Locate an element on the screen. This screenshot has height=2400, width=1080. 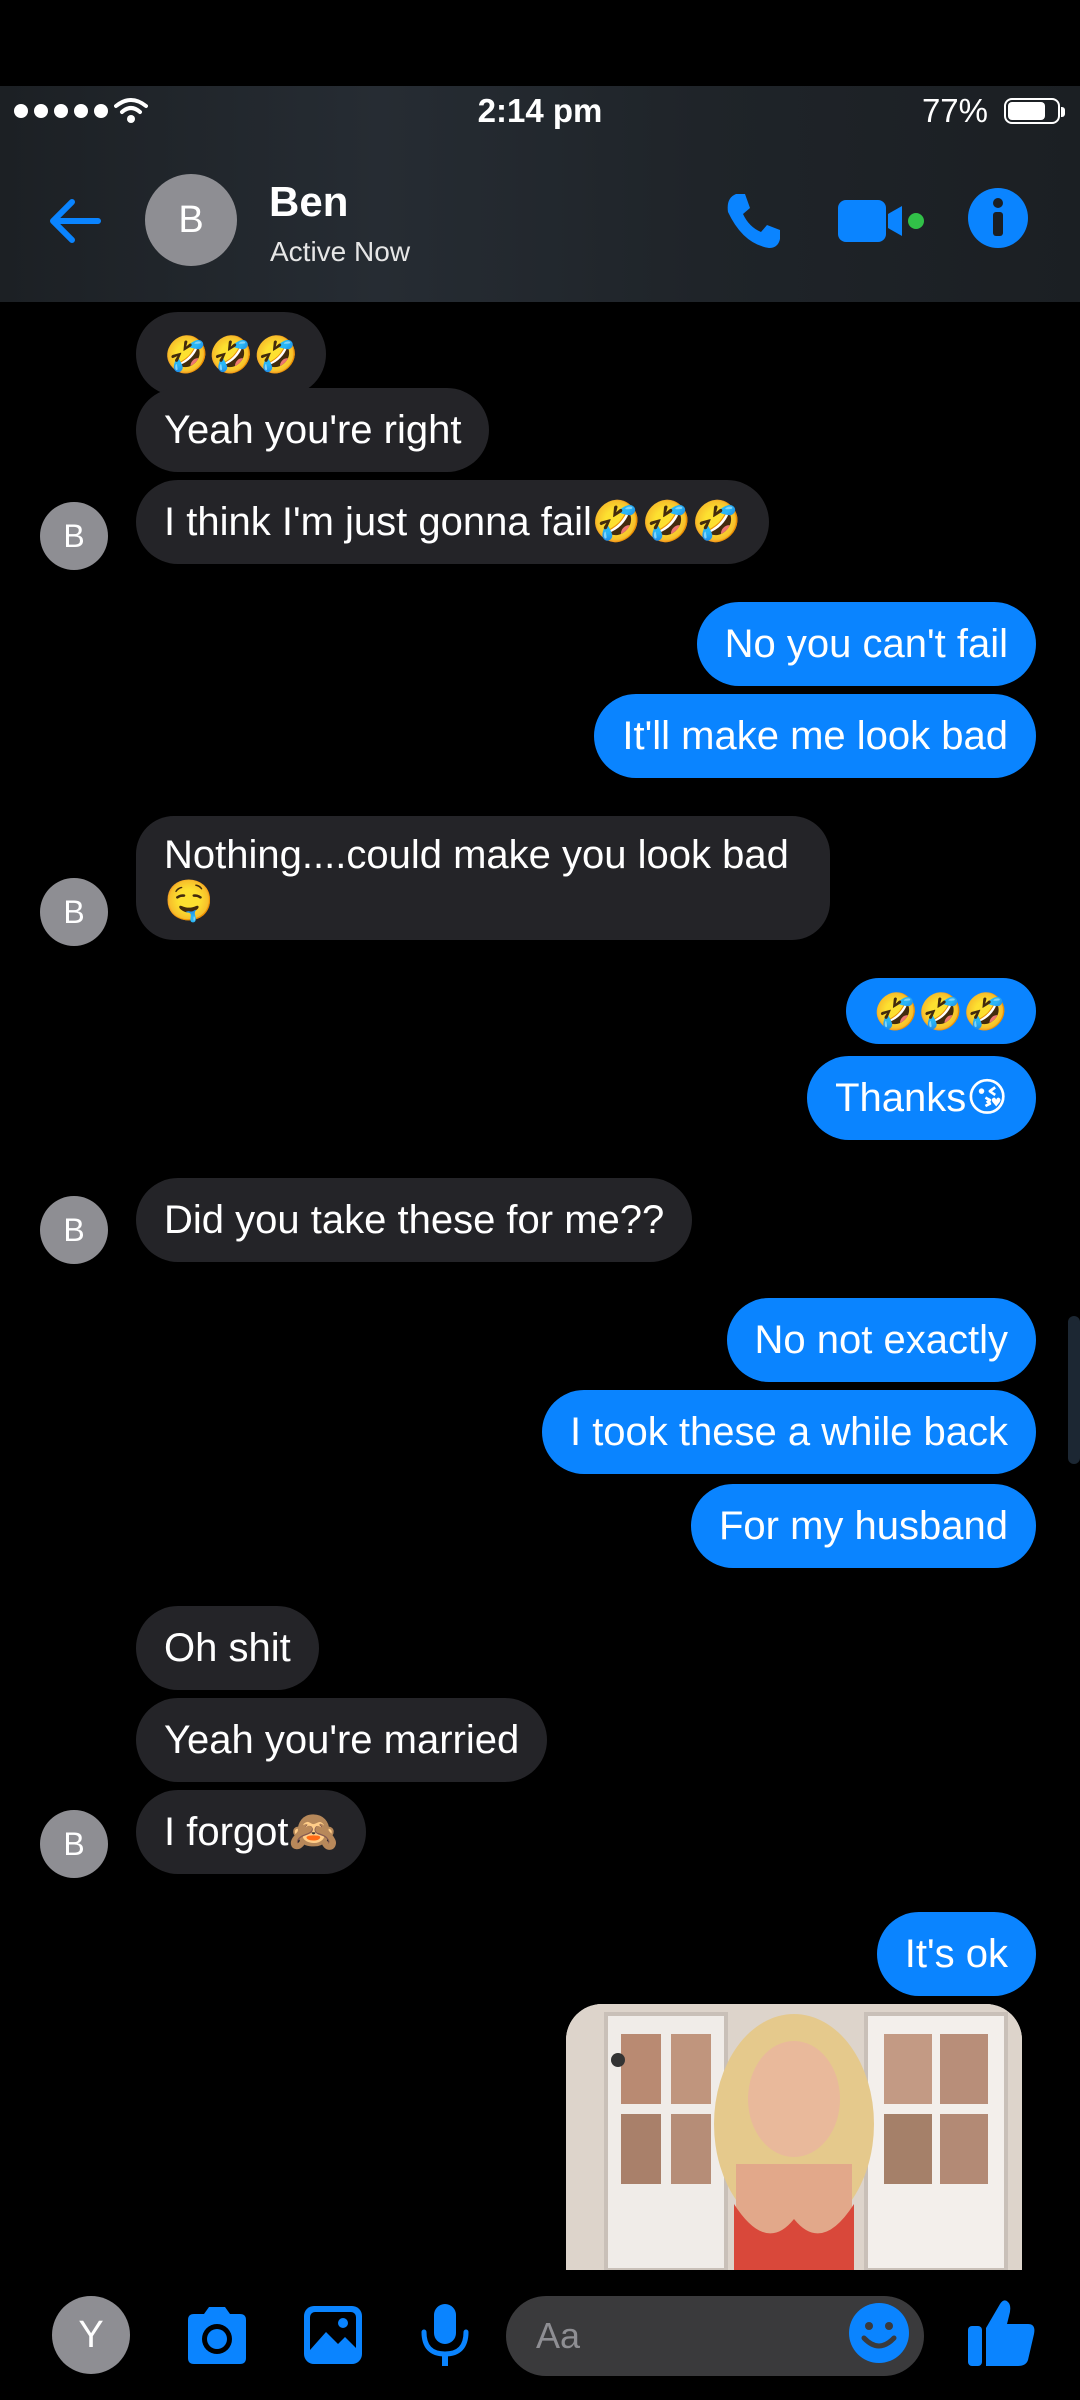
image-icon is located at coordinates (333, 2335).